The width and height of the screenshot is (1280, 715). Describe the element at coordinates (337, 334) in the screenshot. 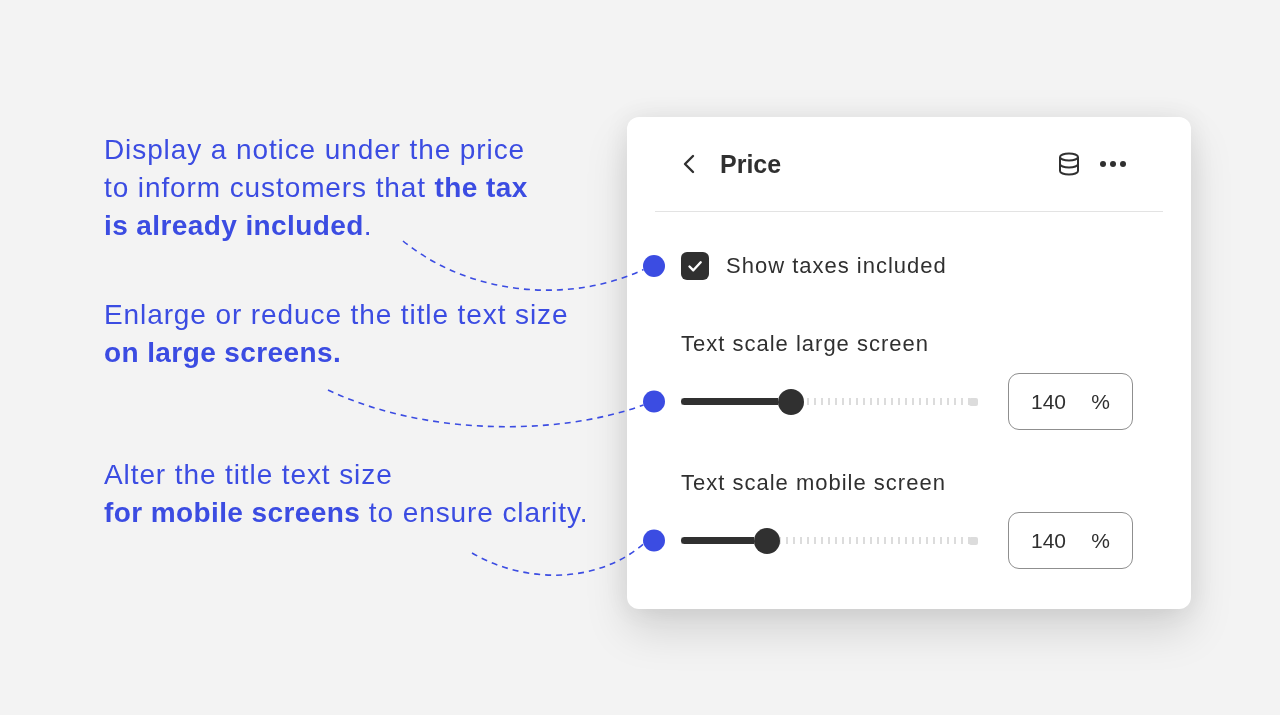

I see `callout-text: Enlarge or reduce the title text size on large screens.` at that location.